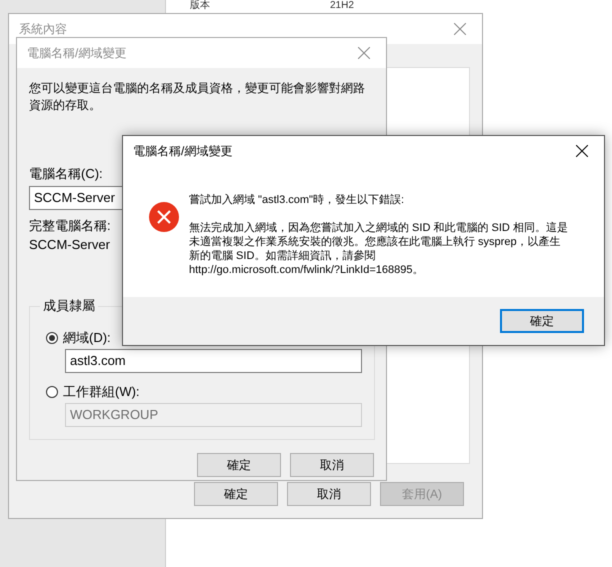 Image resolution: width=612 pixels, height=567 pixels. What do you see at coordinates (204, 392) in the screenshot?
I see `radio-option: 工作群組(W):` at bounding box center [204, 392].